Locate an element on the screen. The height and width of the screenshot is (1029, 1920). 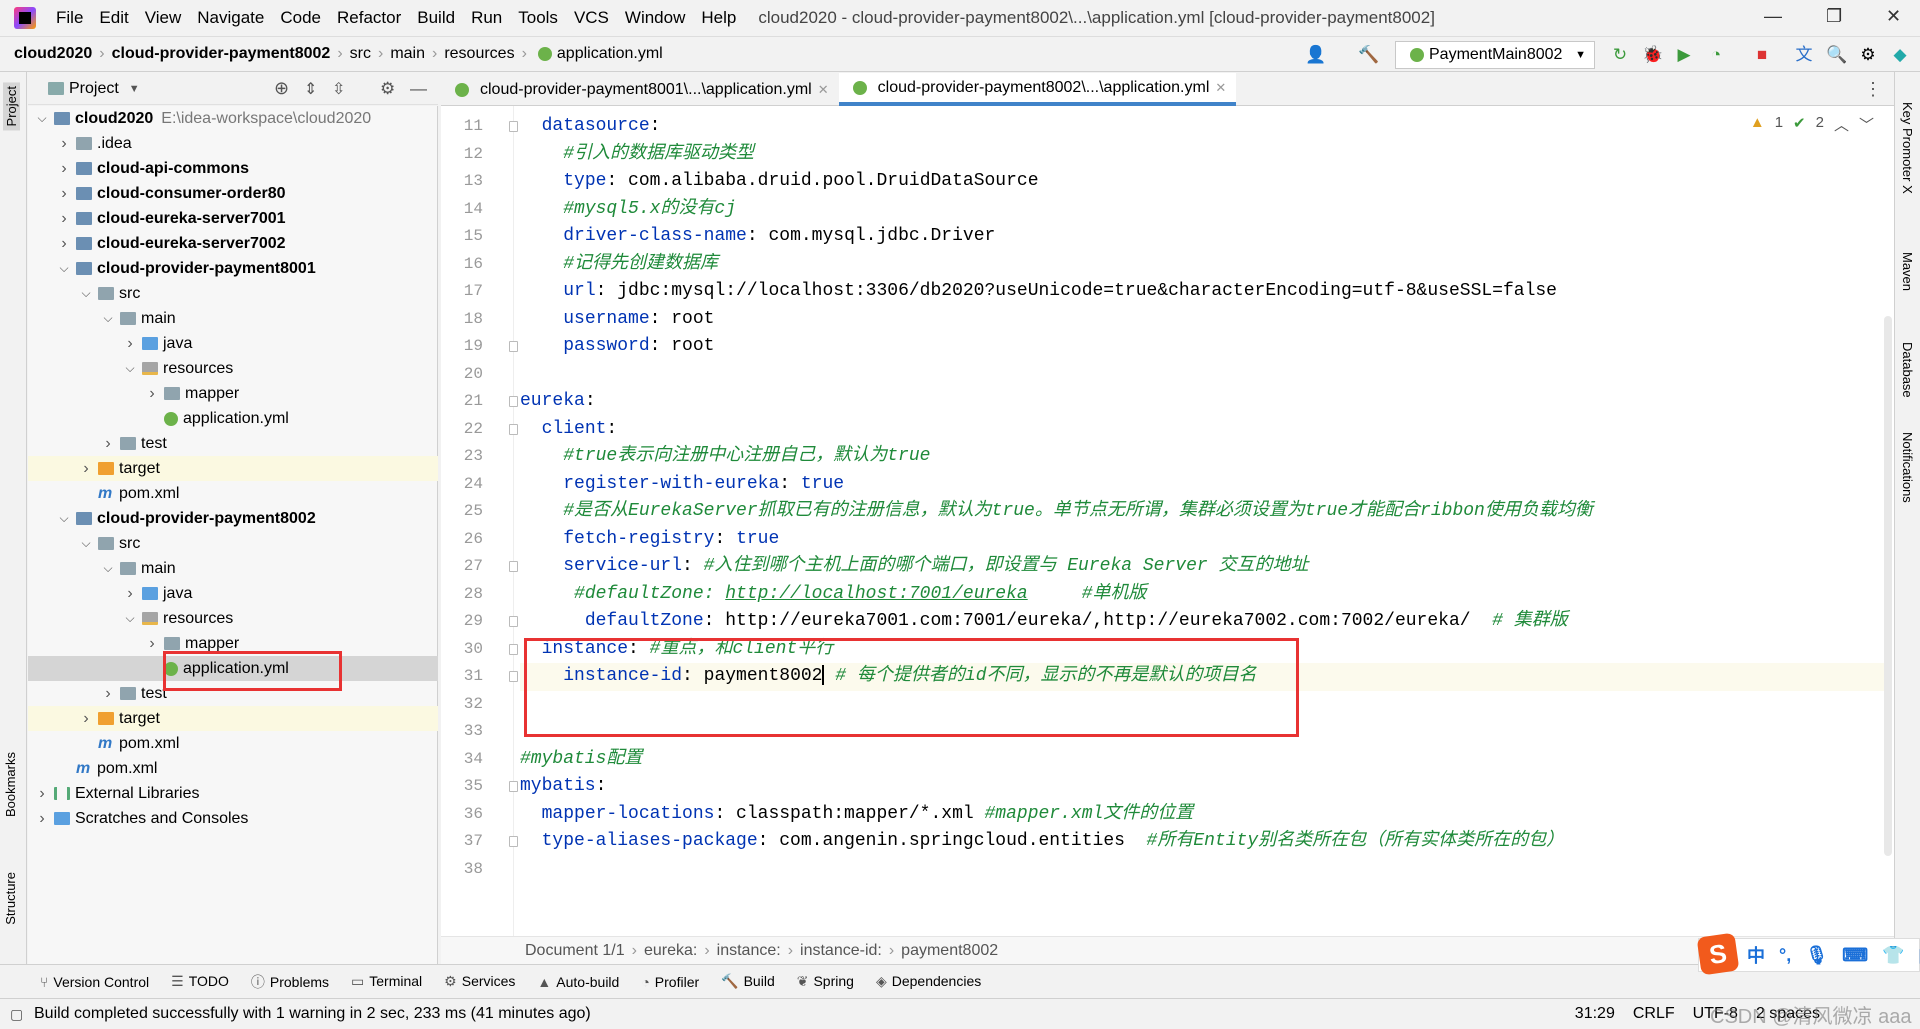
menu-navigate: Navigate is located at coordinates (230, 18).